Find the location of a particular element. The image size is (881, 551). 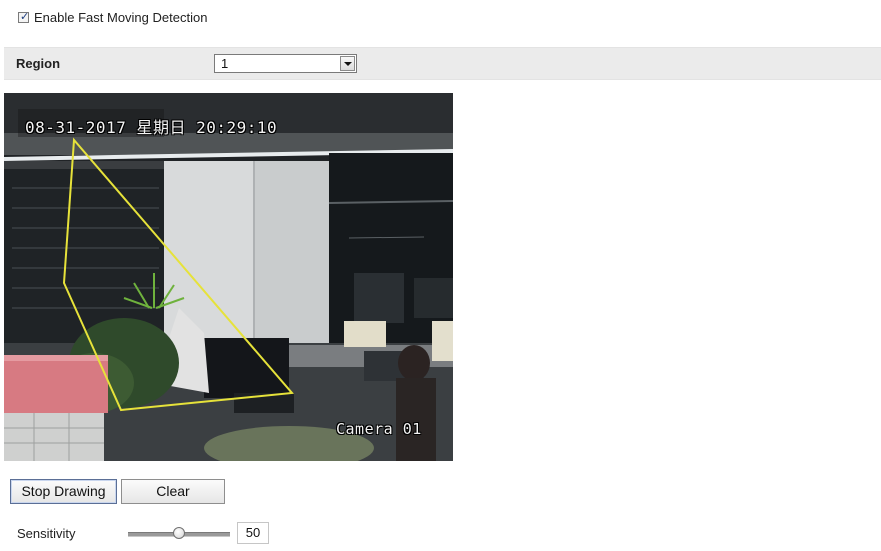

checkmark-icon: ✓ is located at coordinates (25, 16).